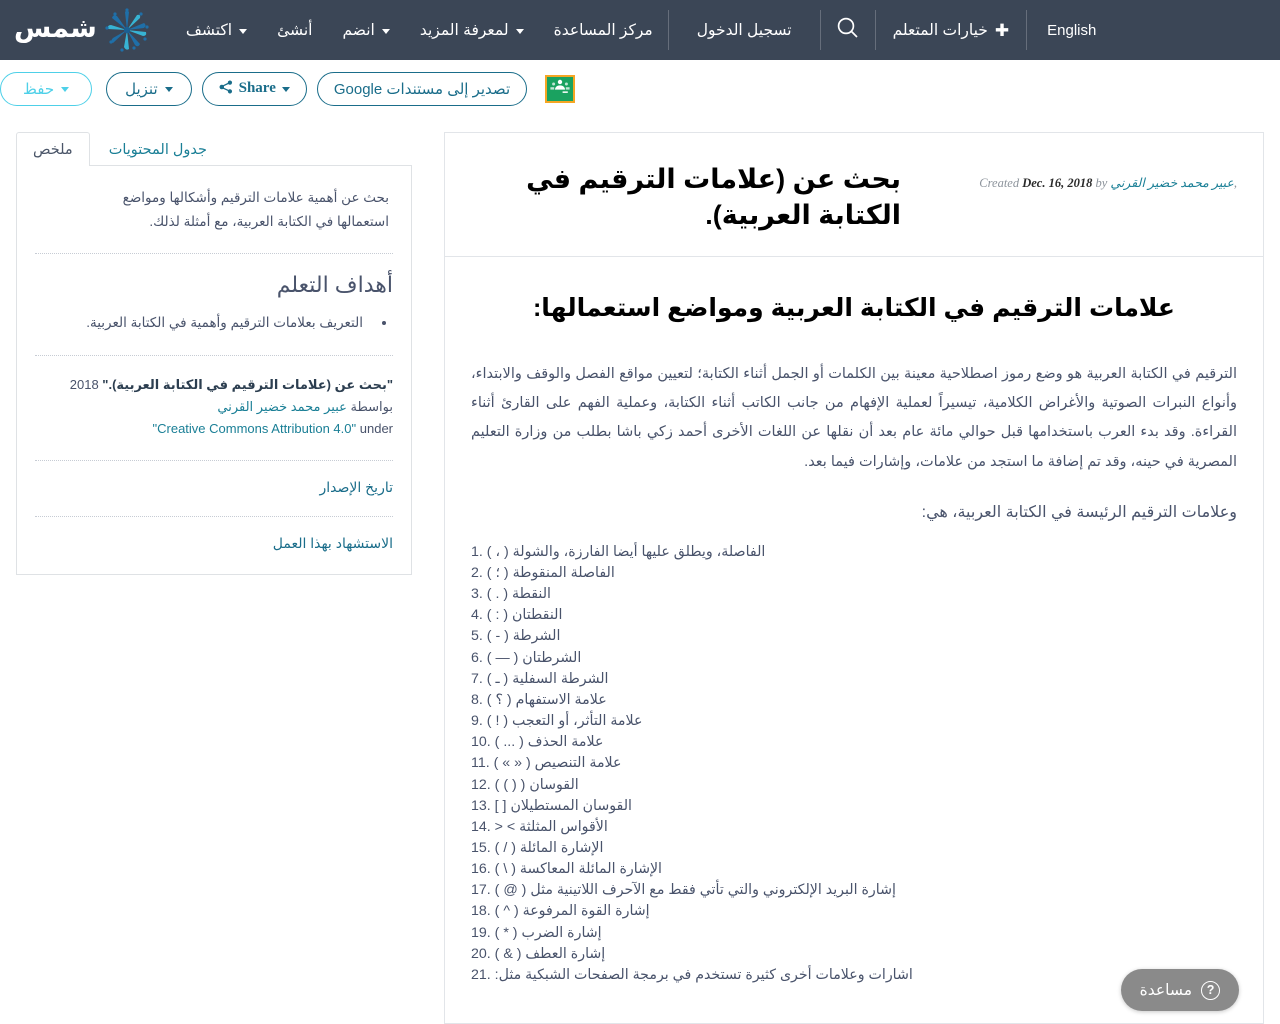 The height and width of the screenshot is (1024, 1280). I want to click on list-item-text: القوسان المستطيلان [ ], so click(561, 805).